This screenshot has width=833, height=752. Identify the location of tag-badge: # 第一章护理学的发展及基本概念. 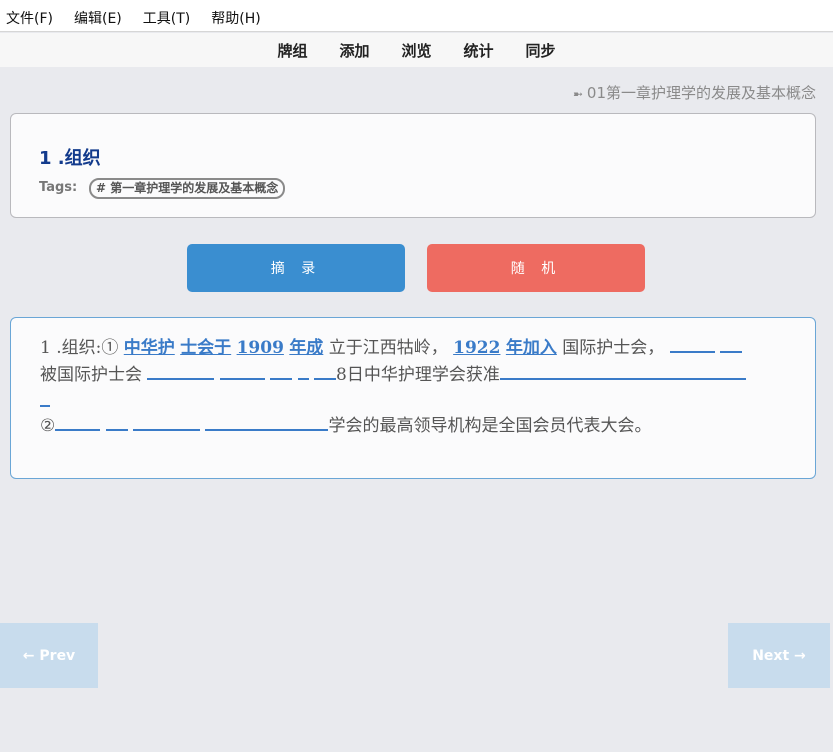
(187, 188).